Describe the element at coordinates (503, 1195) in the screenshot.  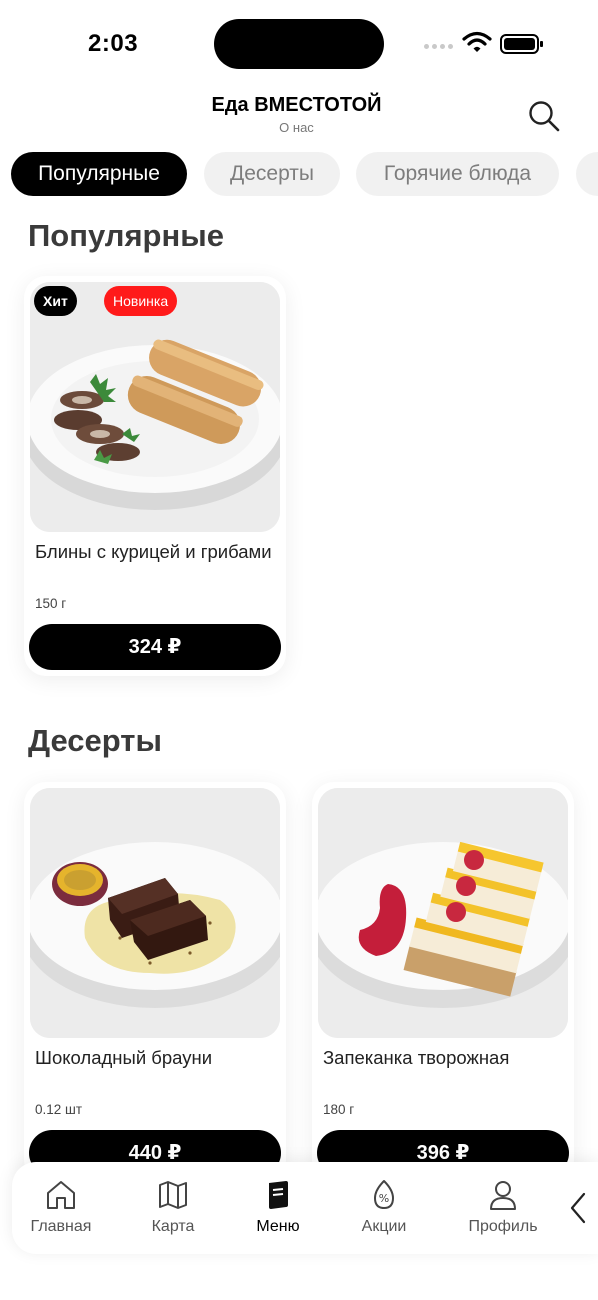
I see `profile-icon` at that location.